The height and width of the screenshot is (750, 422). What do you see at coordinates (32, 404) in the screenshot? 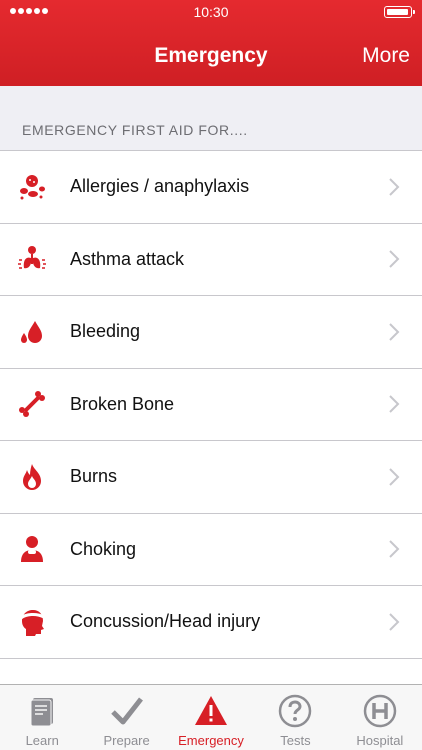
I see `bone-icon` at bounding box center [32, 404].